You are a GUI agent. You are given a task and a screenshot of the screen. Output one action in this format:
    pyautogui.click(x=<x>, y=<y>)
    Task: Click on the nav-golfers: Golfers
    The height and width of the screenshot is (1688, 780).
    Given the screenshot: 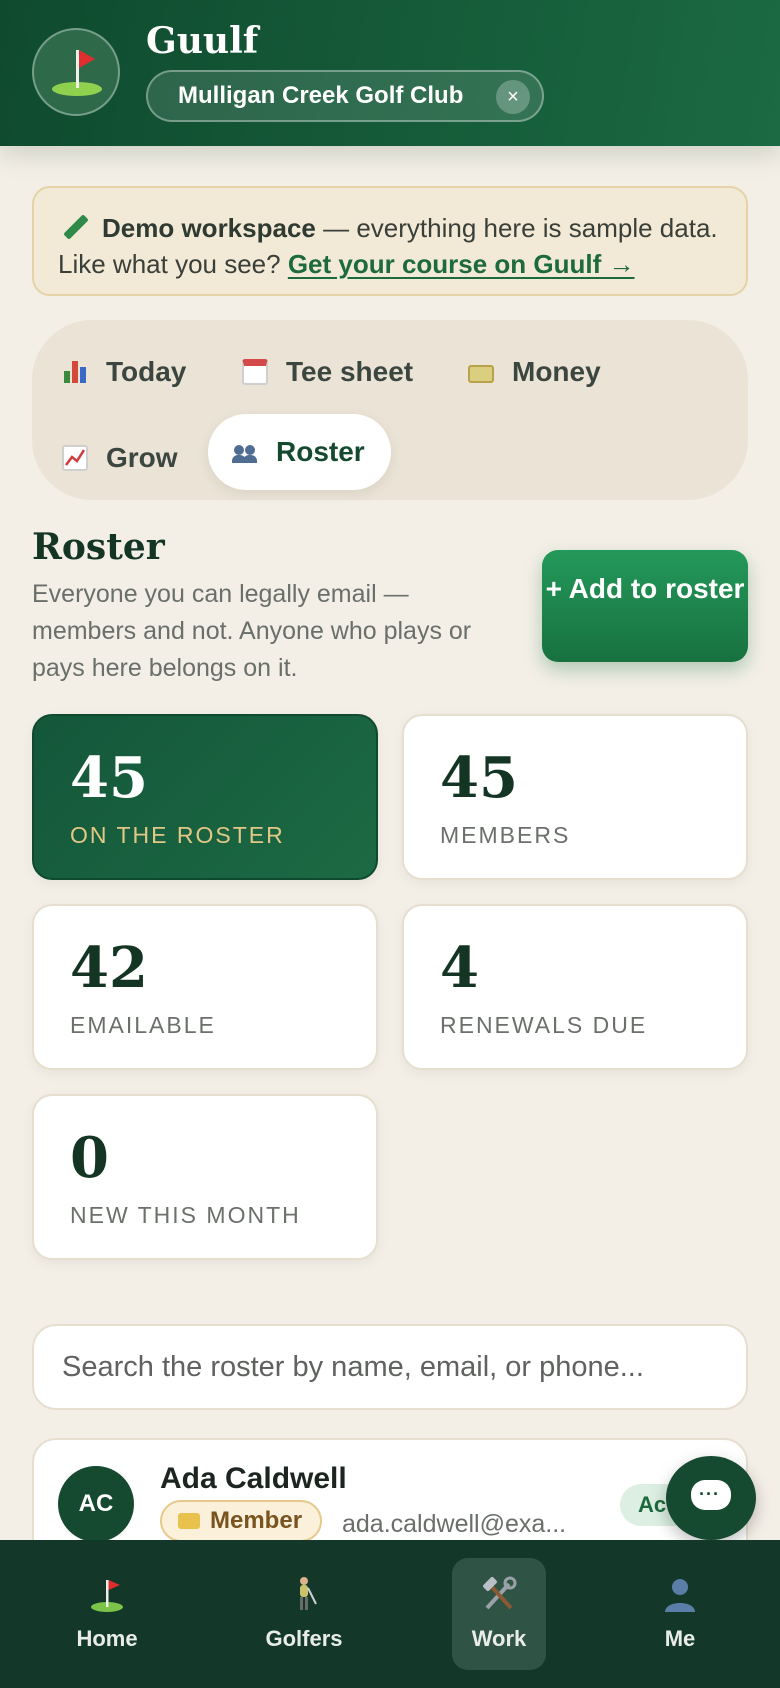 What is the action you would take?
    pyautogui.click(x=304, y=1614)
    